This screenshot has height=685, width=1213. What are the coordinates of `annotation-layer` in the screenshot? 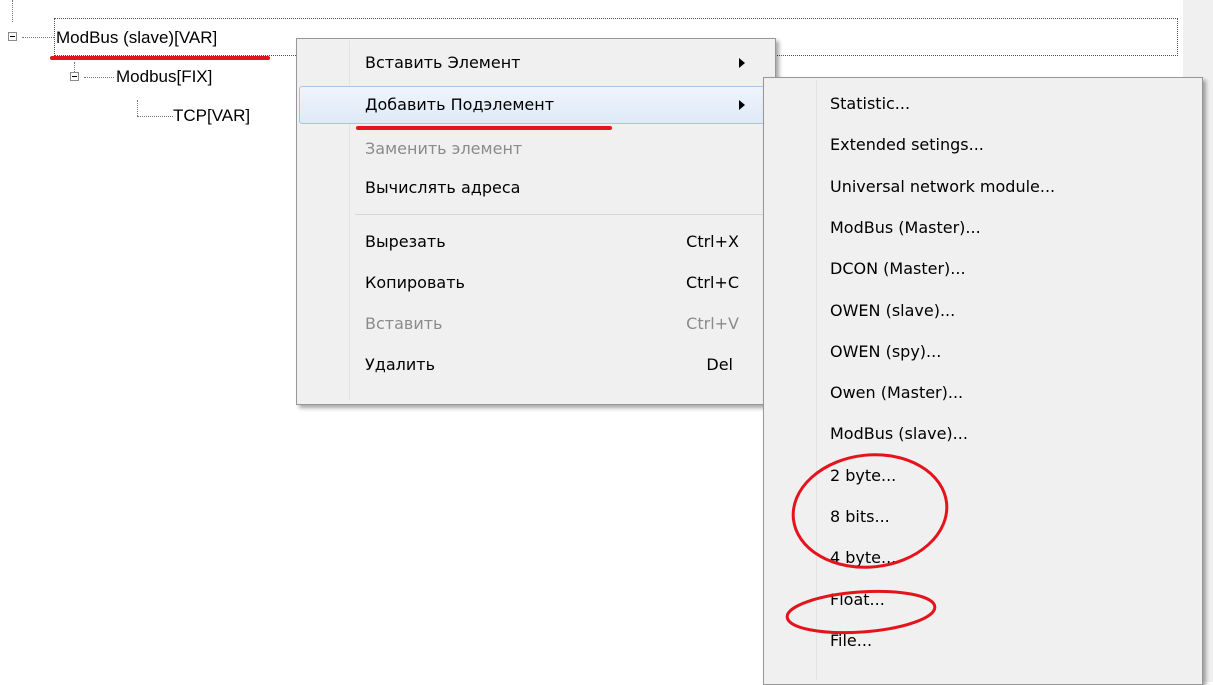 It's located at (867, 544).